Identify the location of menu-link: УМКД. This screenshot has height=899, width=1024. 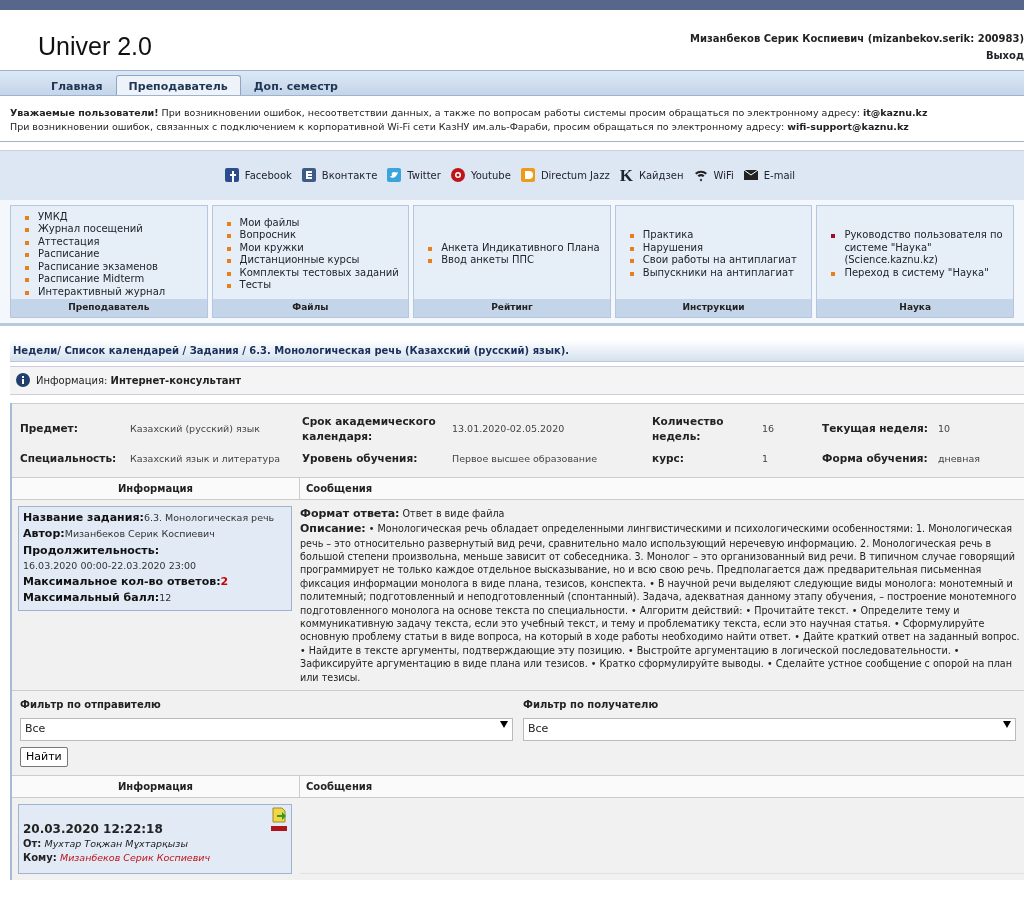
(53, 216).